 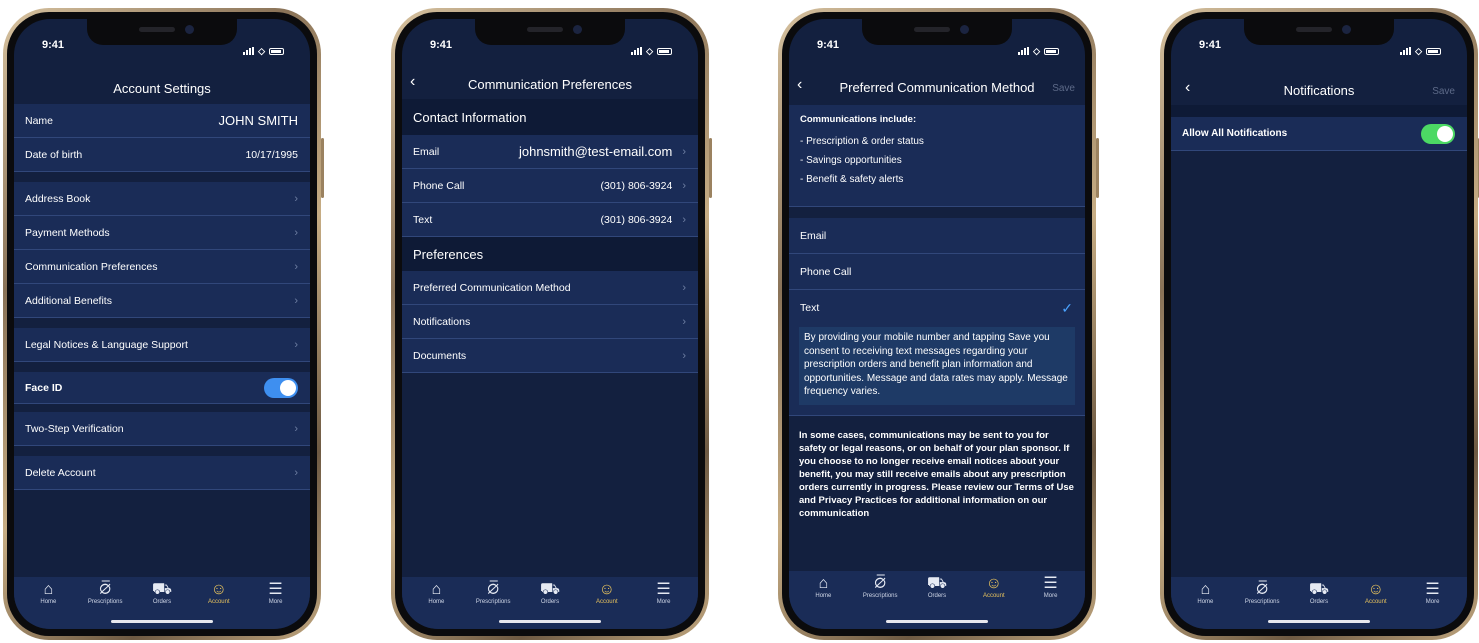 I want to click on two-step-row: Two-Step Verification ›, so click(x=162, y=429).